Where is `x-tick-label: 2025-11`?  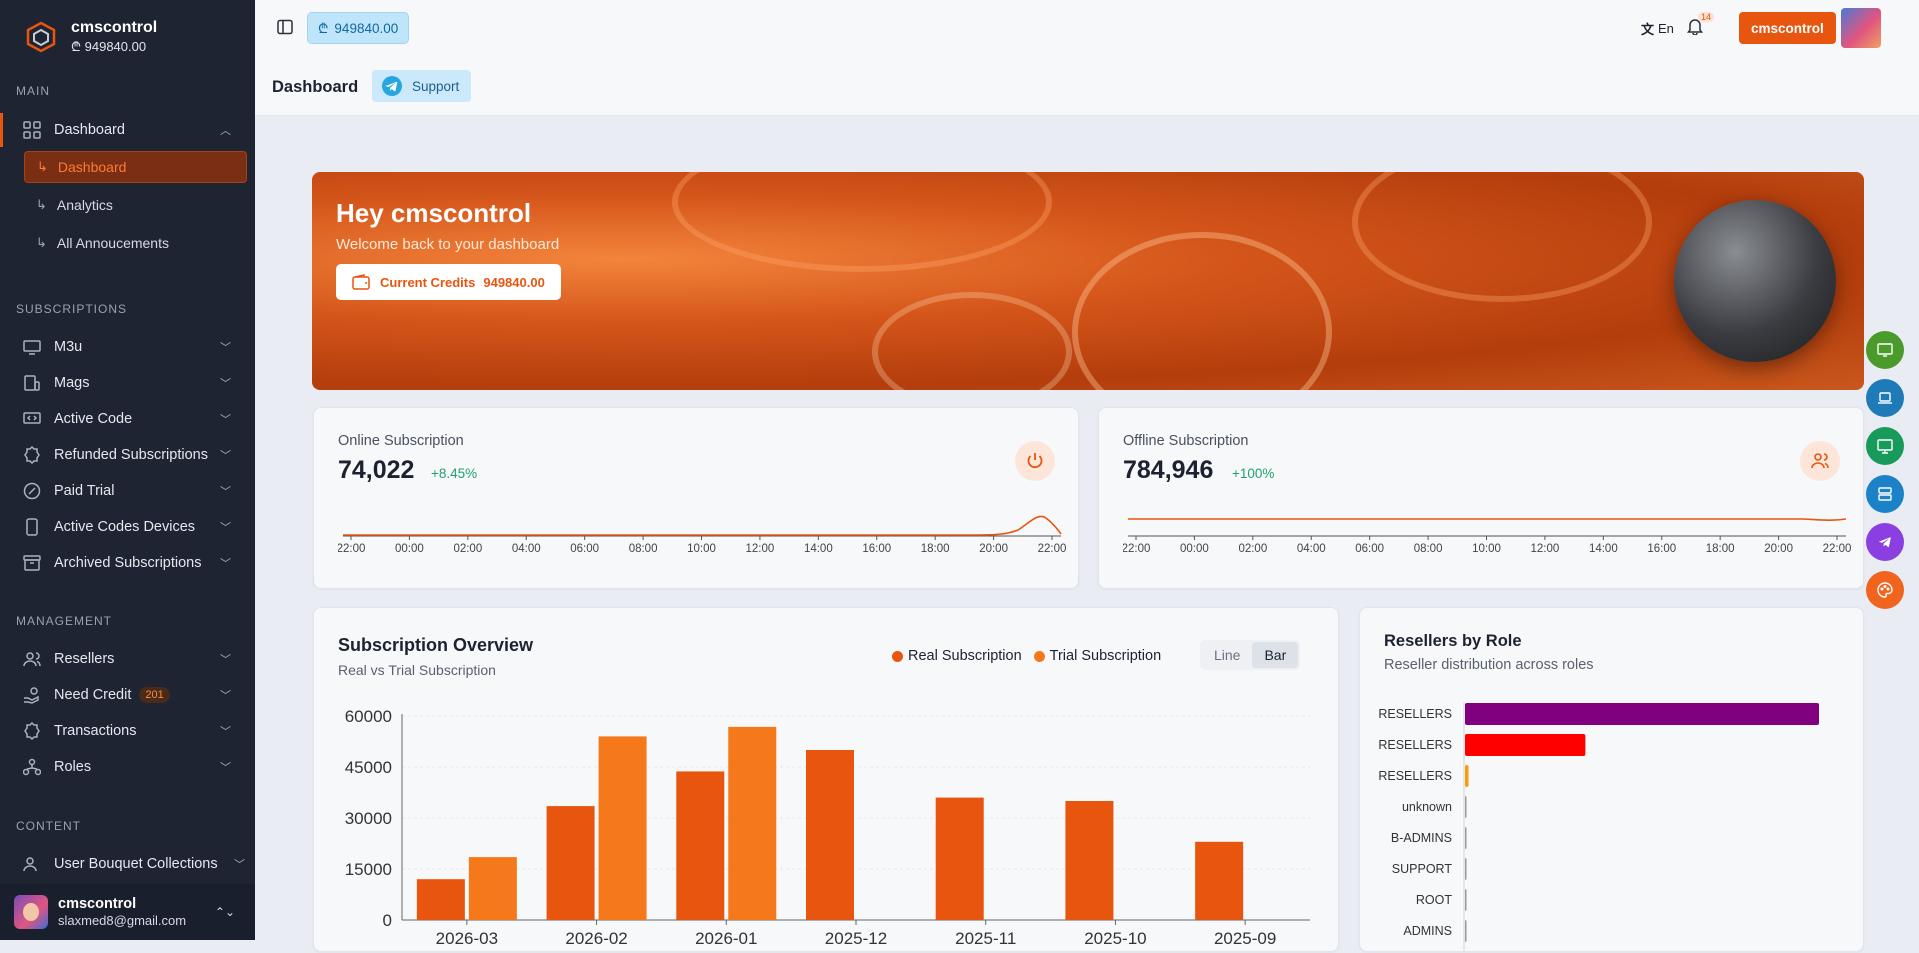 x-tick-label: 2025-11 is located at coordinates (985, 938).